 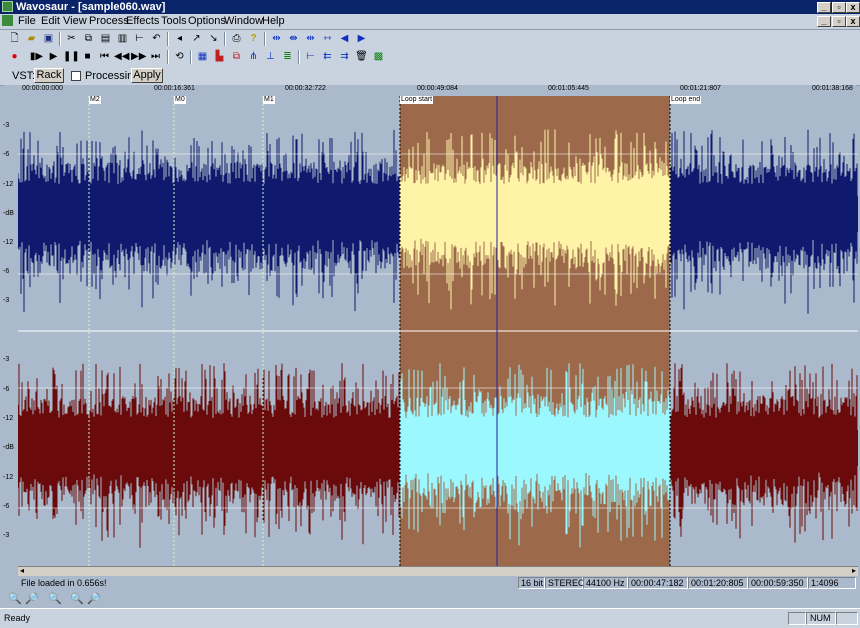 What do you see at coordinates (109, 21) in the screenshot?
I see `menu-process: Process` at bounding box center [109, 21].